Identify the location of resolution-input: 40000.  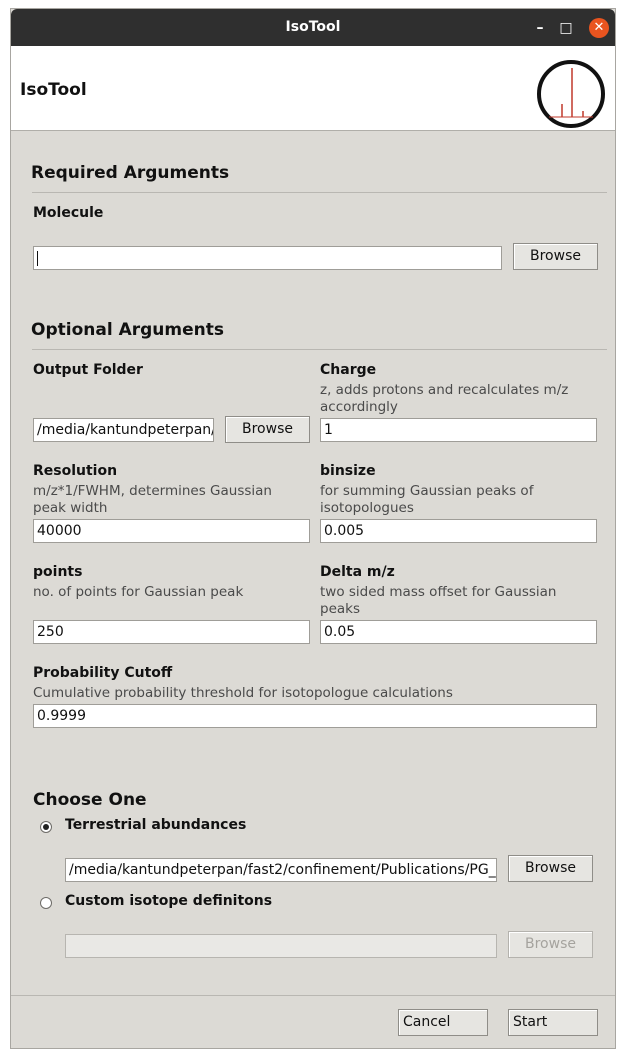
(171, 531).